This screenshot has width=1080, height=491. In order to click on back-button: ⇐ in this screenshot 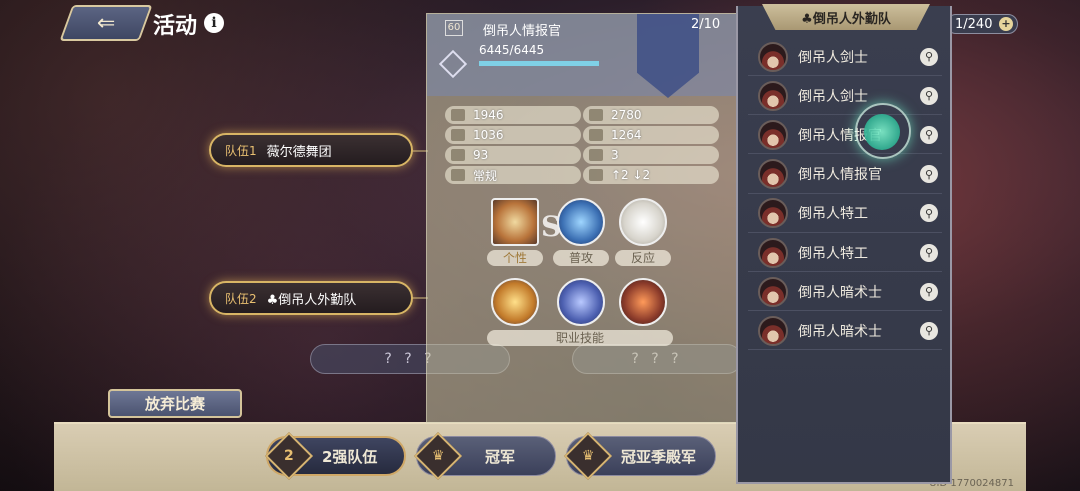, I will do `click(106, 23)`.